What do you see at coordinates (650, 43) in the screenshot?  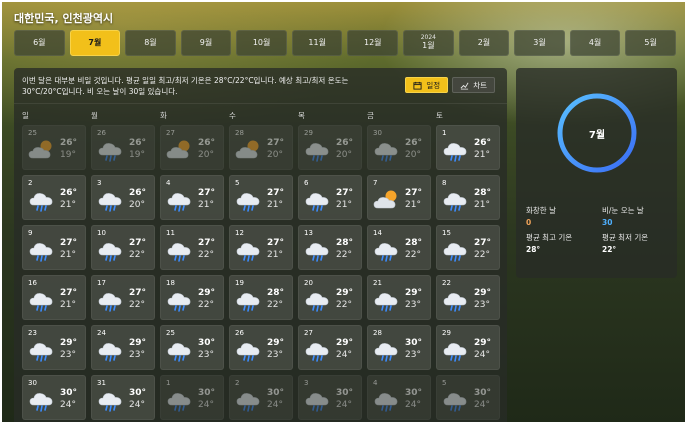 I see `month-tab: 5월` at bounding box center [650, 43].